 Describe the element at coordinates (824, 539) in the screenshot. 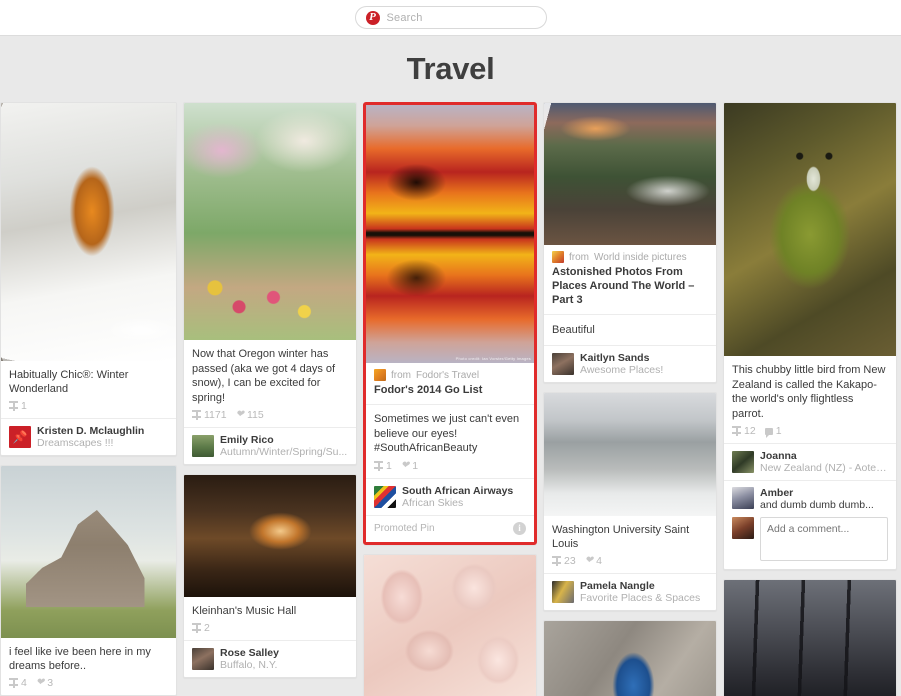

I see `add-comment-input` at that location.